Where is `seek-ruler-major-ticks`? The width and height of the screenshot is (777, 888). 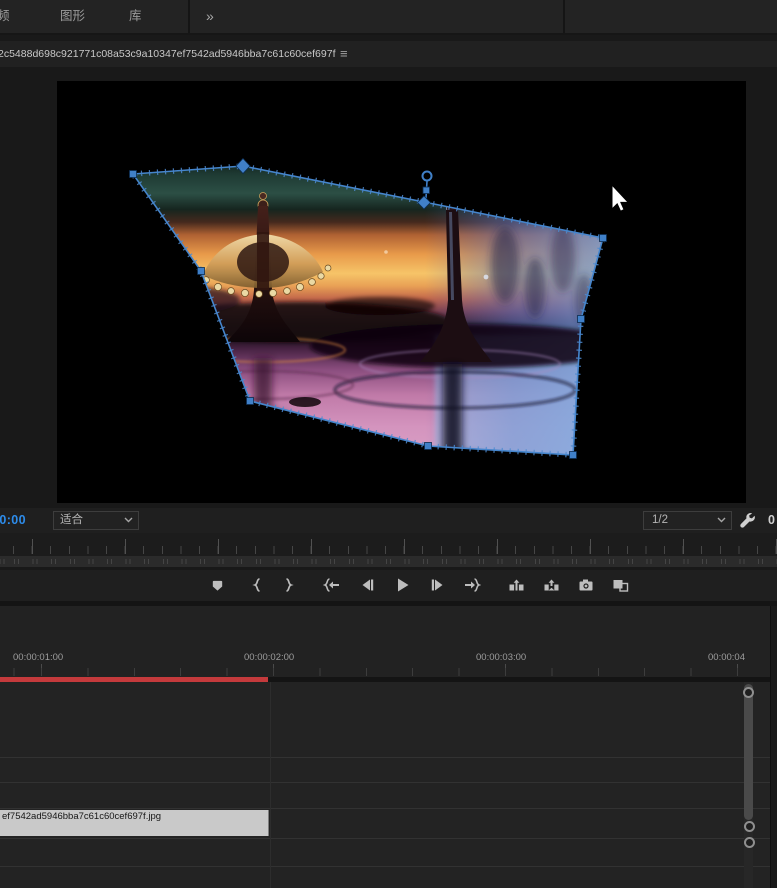
seek-ruler-major-ticks is located at coordinates (388, 546).